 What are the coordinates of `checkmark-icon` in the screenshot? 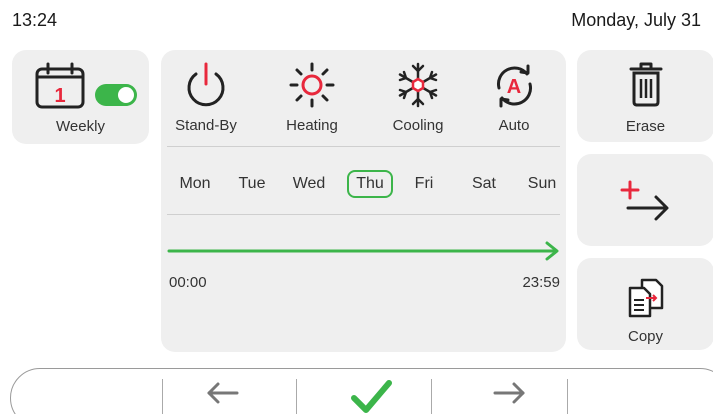 It's located at (371, 396).